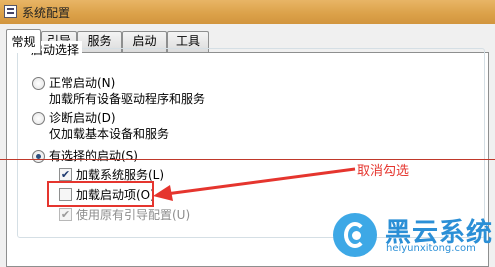  I want to click on tab-general: 常规, so click(23, 41).